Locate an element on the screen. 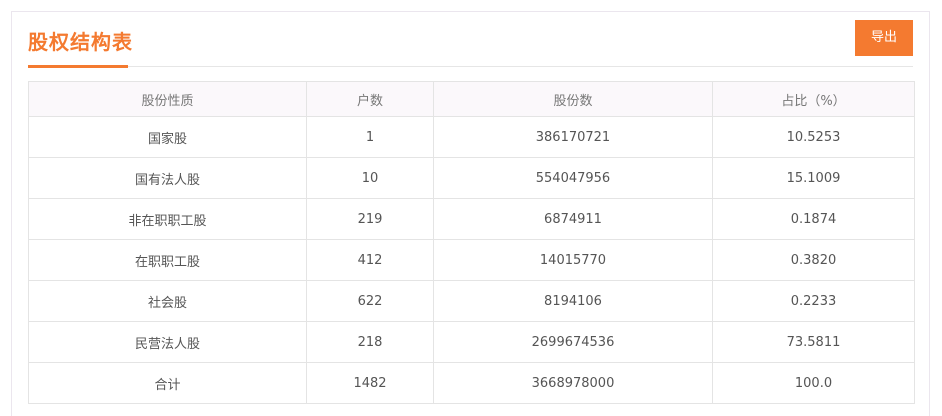 This screenshot has width=942, height=416. table-row: 国有法人股 10 554047956 15.1009 is located at coordinates (471, 178).